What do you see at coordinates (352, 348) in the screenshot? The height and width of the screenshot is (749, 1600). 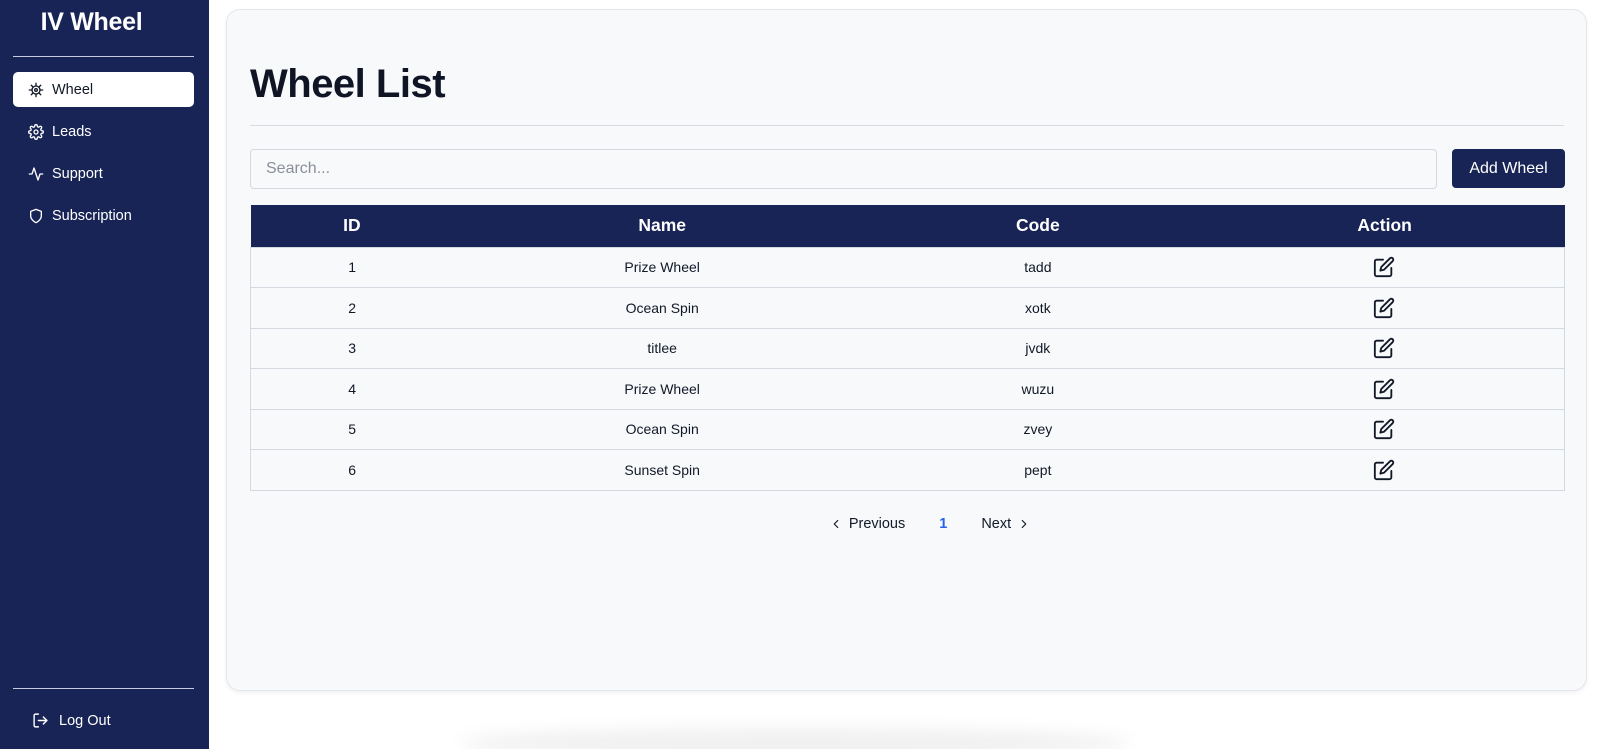 I see `cell-id: 3` at bounding box center [352, 348].